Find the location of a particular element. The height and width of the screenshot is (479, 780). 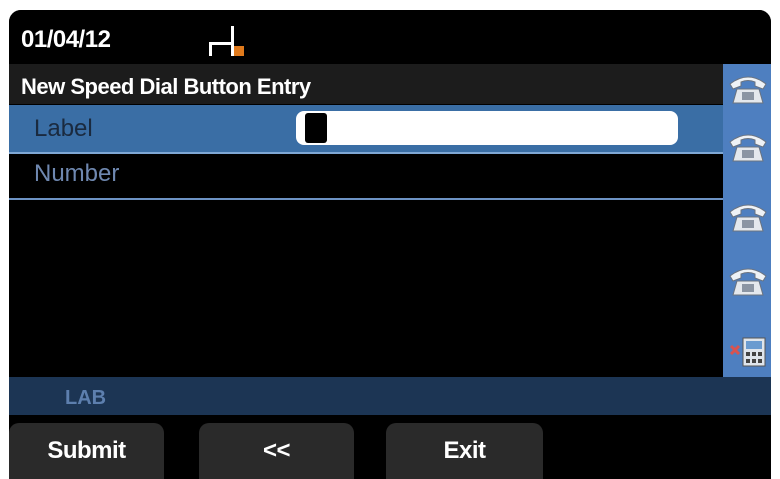

line-label: LAB is located at coordinates (86, 398).